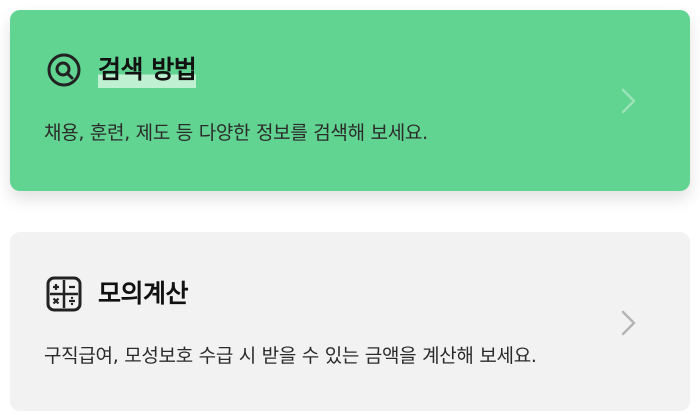 The width and height of the screenshot is (700, 415). Describe the element at coordinates (236, 133) in the screenshot. I see `search-method-description: 채용, 훈련, 제도 등 다양한 정보를 검색해 보세요.` at that location.